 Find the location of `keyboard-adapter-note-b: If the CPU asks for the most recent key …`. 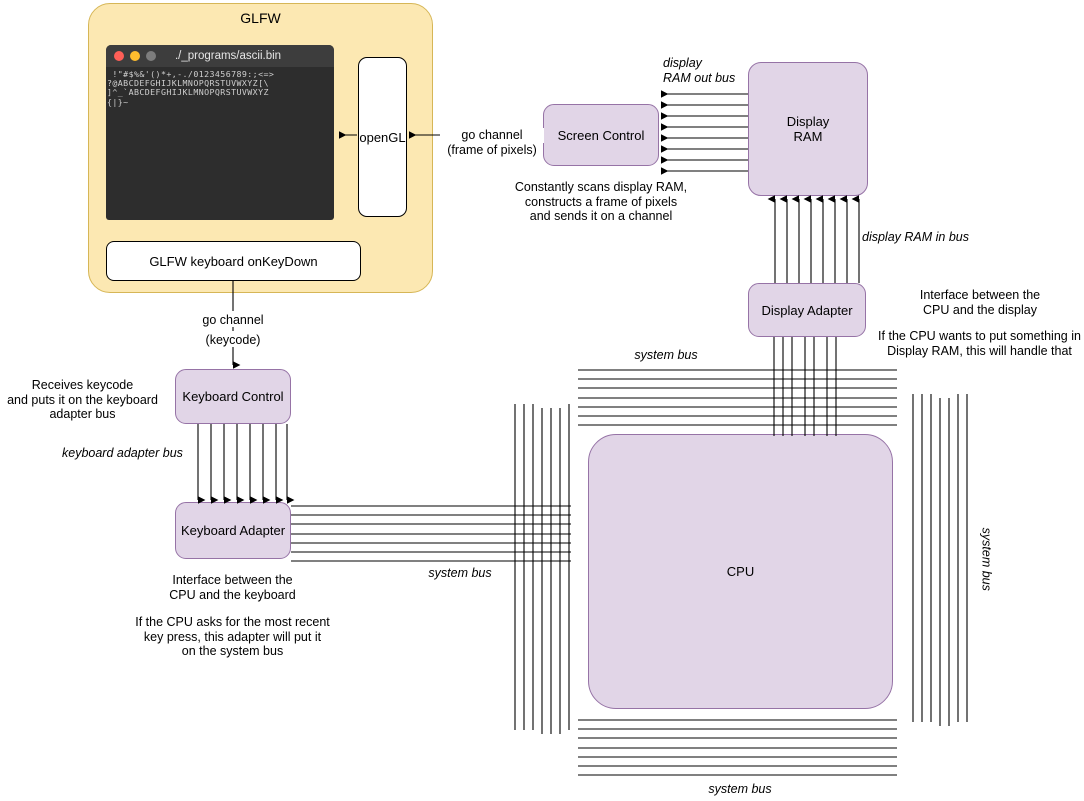

keyboard-adapter-note-b: If the CPU asks for the most recent key … is located at coordinates (232, 637).